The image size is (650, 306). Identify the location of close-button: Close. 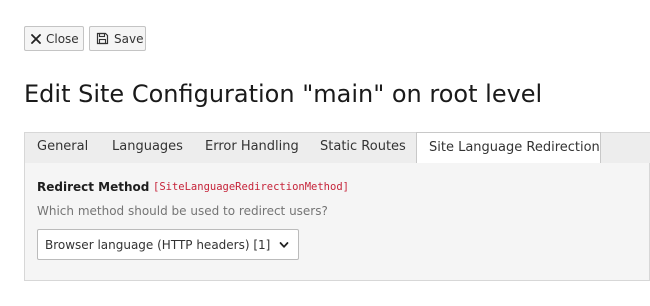
(54, 38).